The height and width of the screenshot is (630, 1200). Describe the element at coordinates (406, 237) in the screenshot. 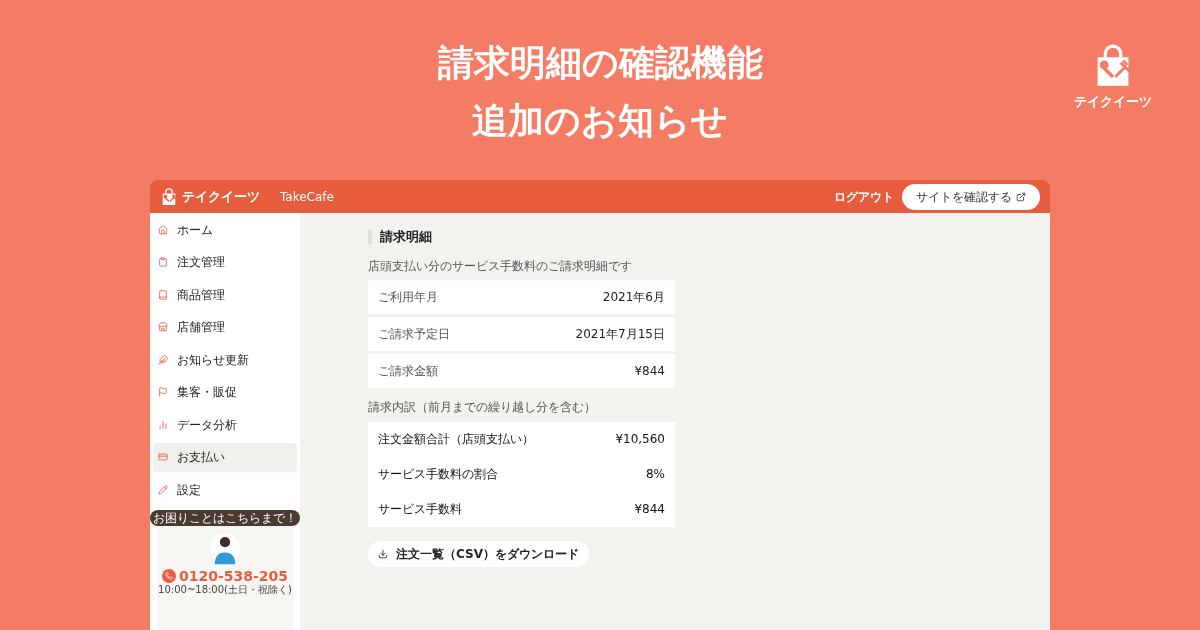

I see `page-title: 請求明細` at that location.